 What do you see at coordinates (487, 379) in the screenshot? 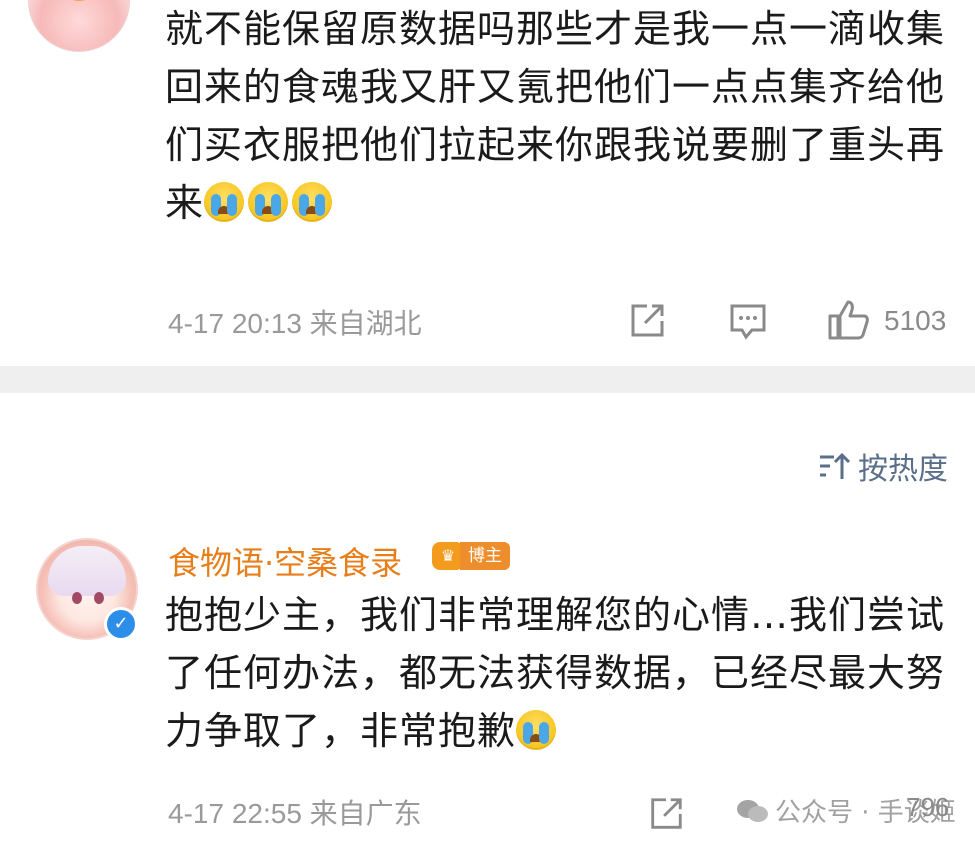
I see `section-divider` at bounding box center [487, 379].